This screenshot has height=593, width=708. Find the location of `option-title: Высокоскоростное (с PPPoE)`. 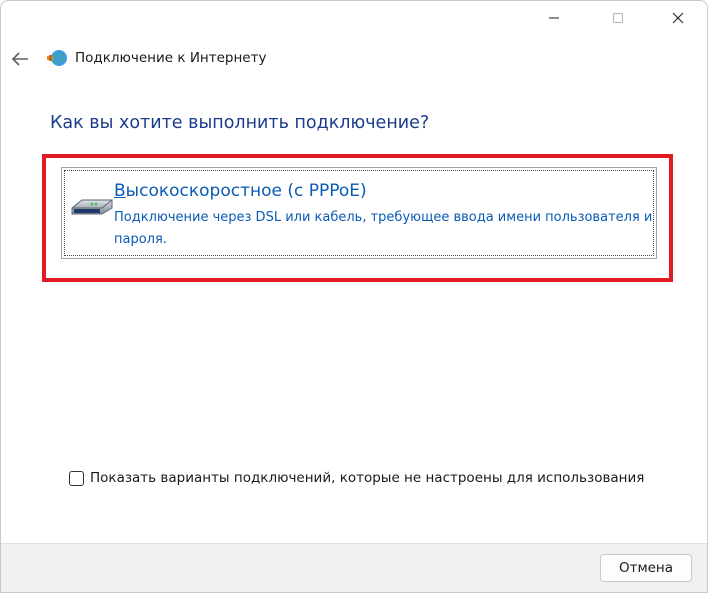

option-title: Высокоскоростное (с PPPoE) is located at coordinates (240, 191).